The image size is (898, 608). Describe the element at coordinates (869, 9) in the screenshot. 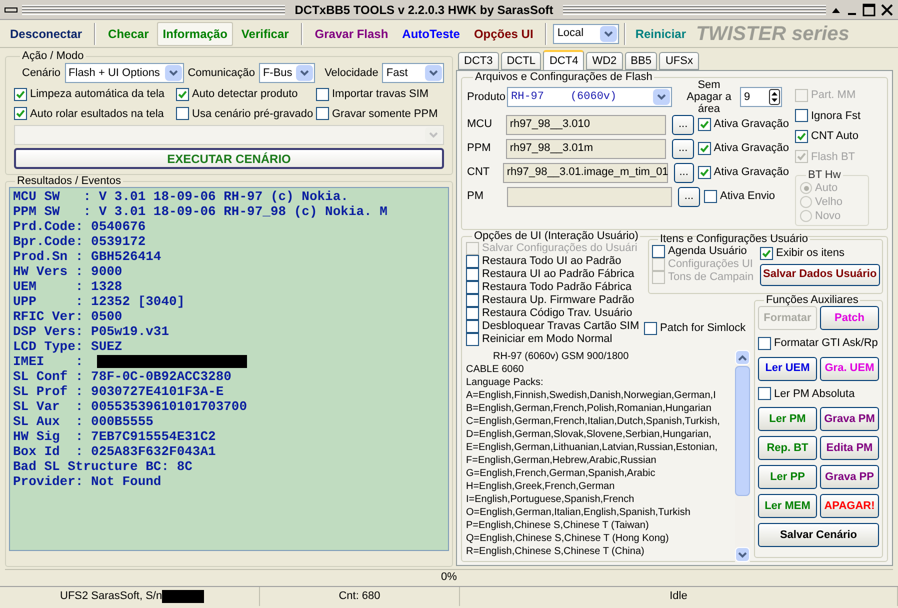

I see `maximize-icon` at that location.